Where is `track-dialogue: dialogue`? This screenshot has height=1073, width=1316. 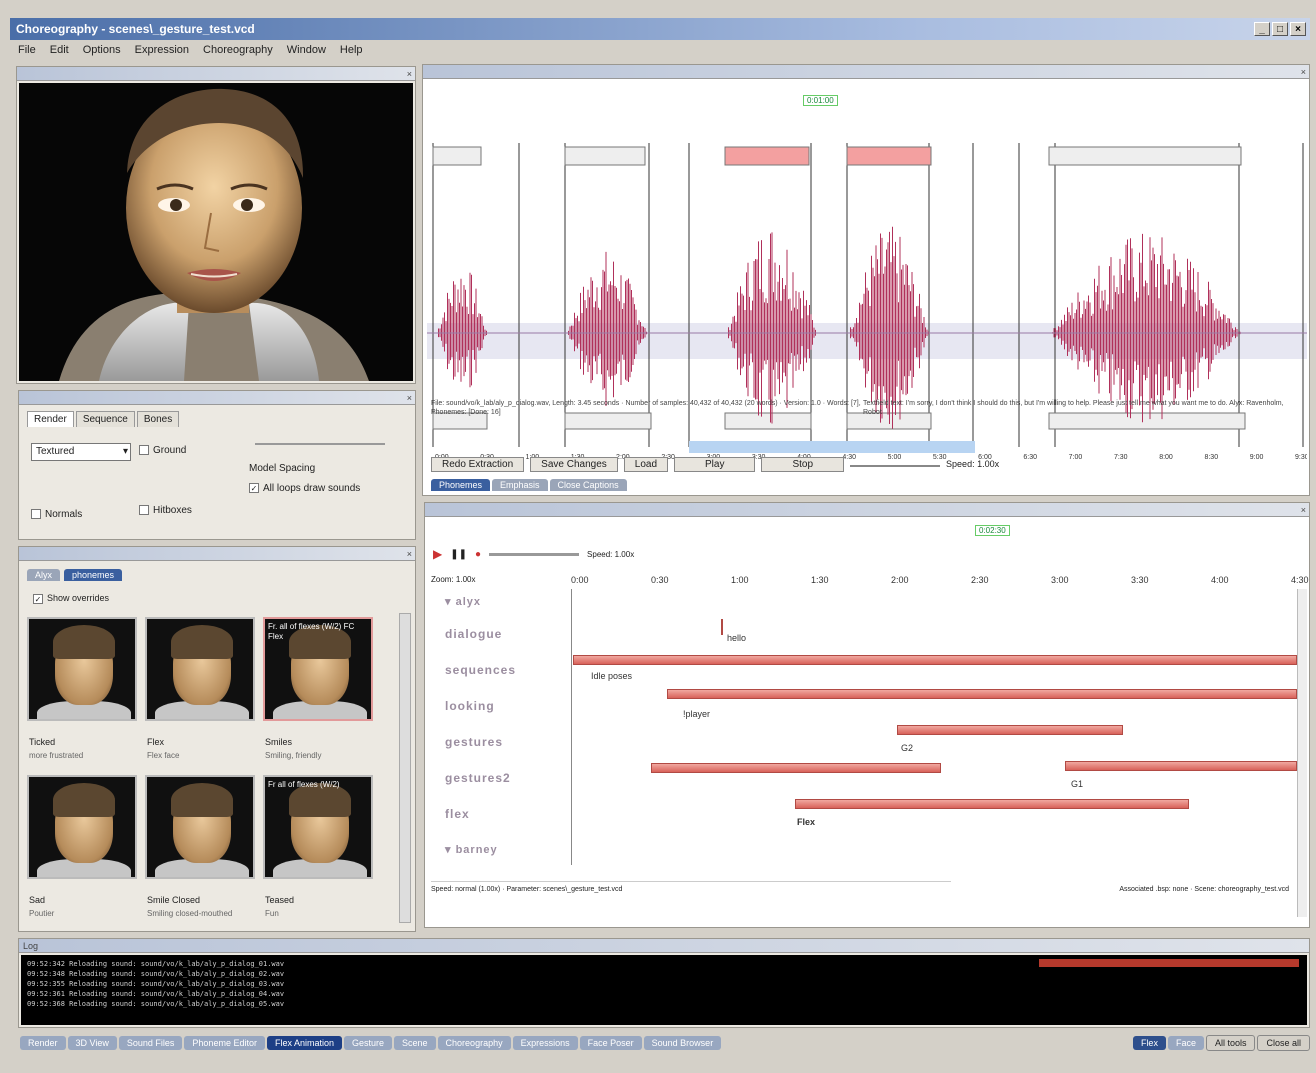 track-dialogue: dialogue is located at coordinates (473, 634).